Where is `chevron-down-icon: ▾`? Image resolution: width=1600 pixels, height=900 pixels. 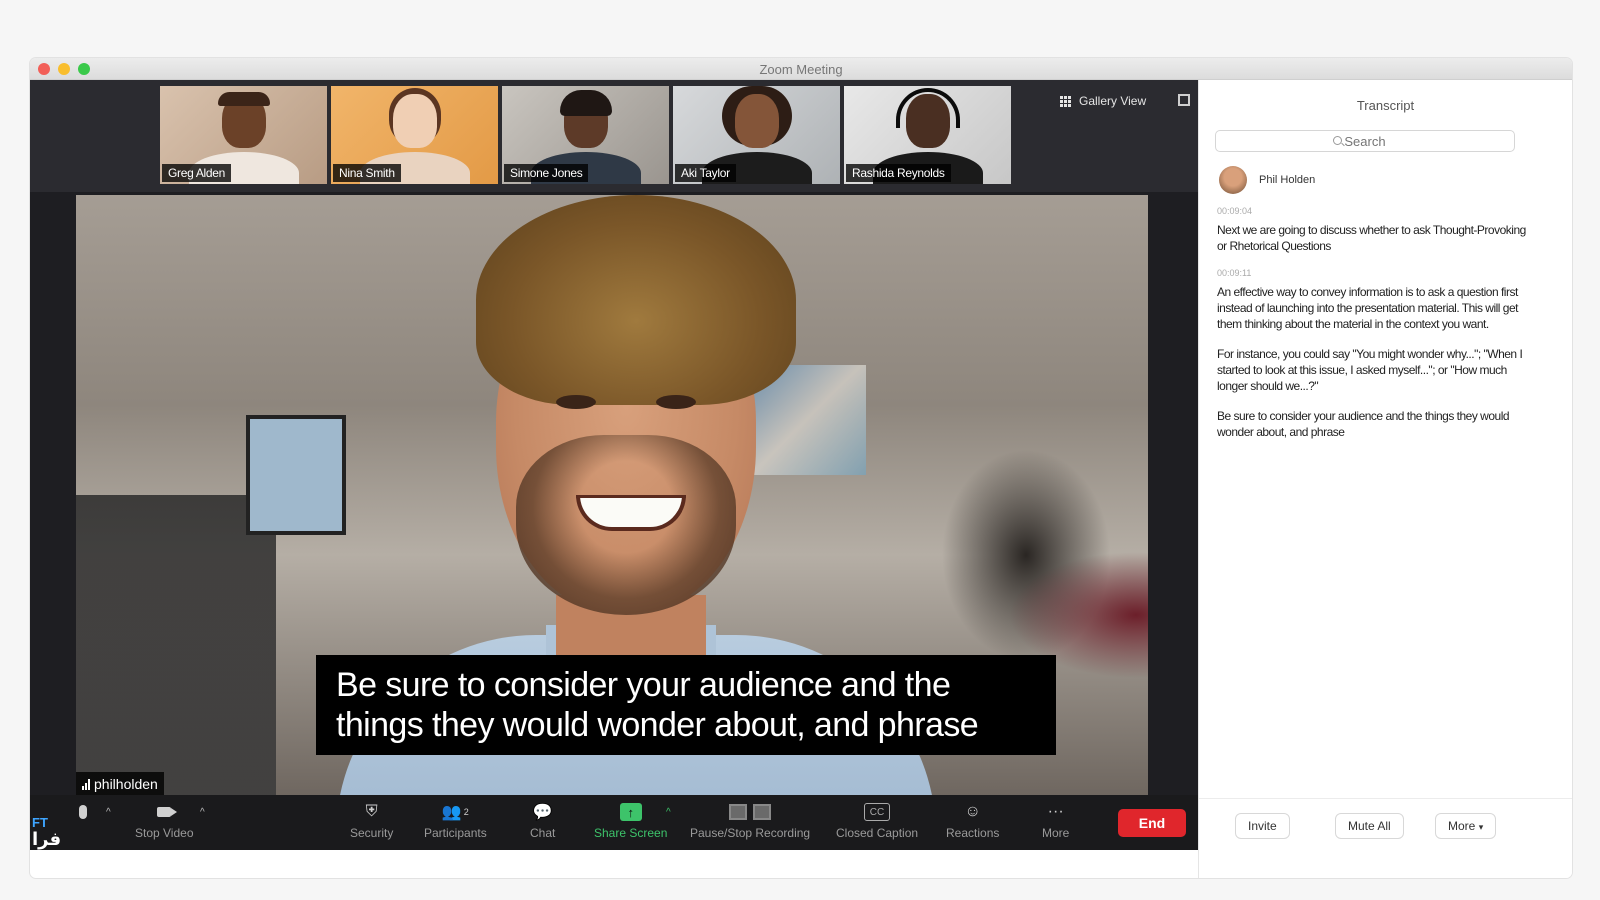
chevron-down-icon: ▾ is located at coordinates (1481, 827).